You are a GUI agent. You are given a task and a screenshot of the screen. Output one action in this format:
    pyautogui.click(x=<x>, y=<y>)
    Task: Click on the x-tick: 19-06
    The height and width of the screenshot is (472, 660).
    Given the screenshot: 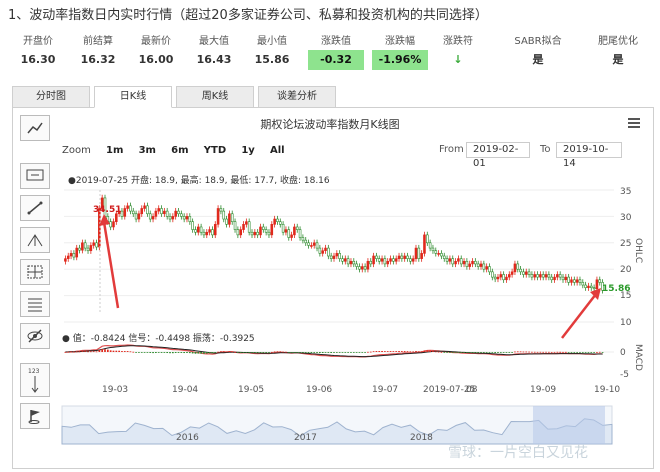 What is the action you would take?
    pyautogui.click(x=319, y=390)
    